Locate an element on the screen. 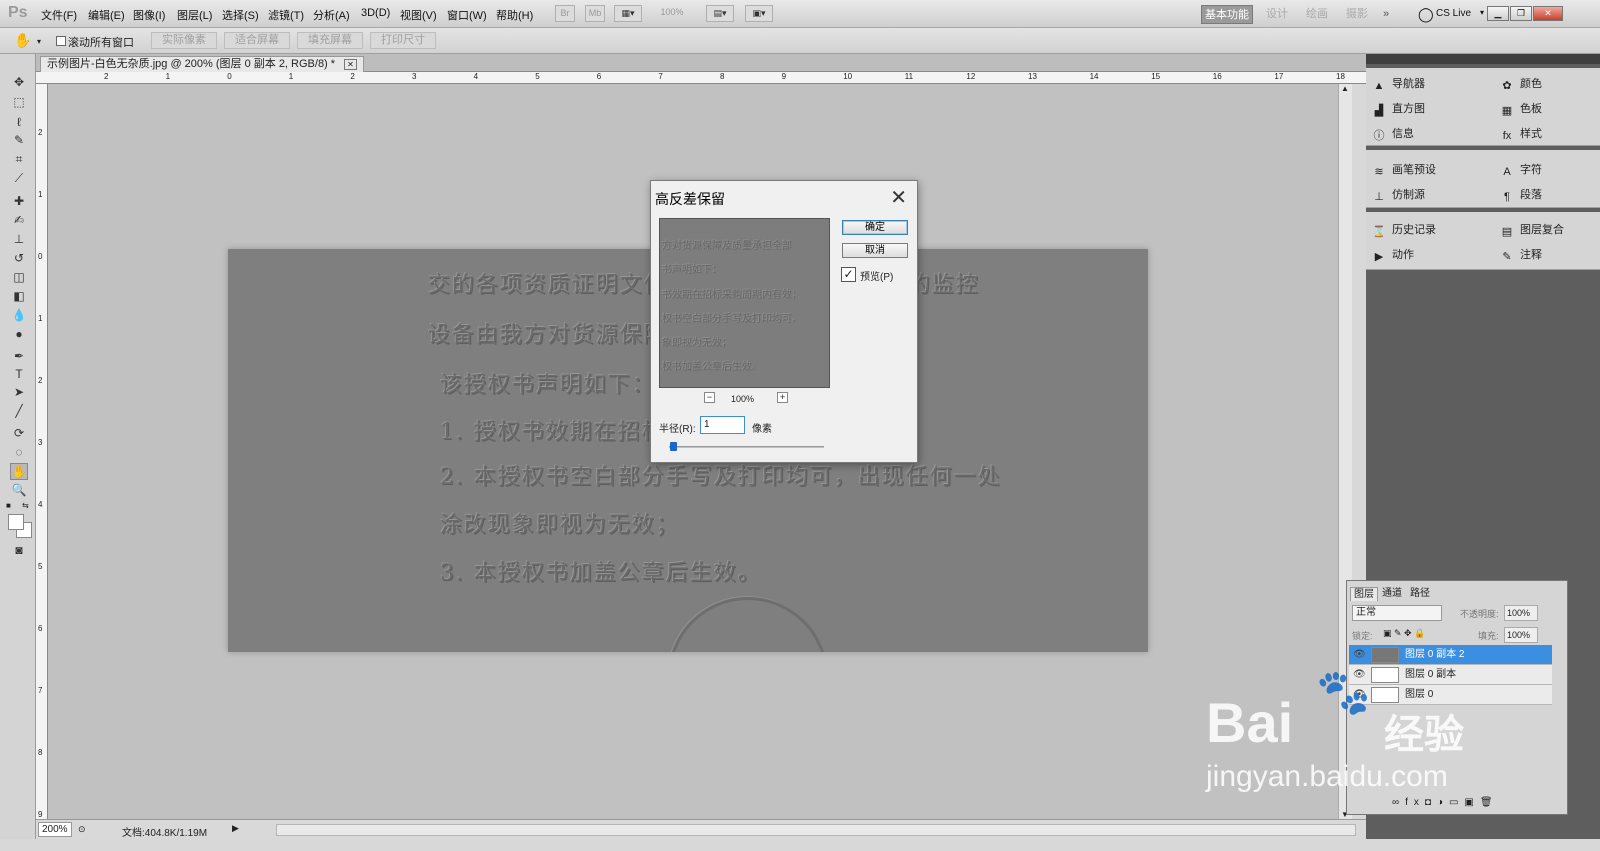 This screenshot has width=1600, height=851. fill-screen-button: 填充屏幕 is located at coordinates (330, 40).